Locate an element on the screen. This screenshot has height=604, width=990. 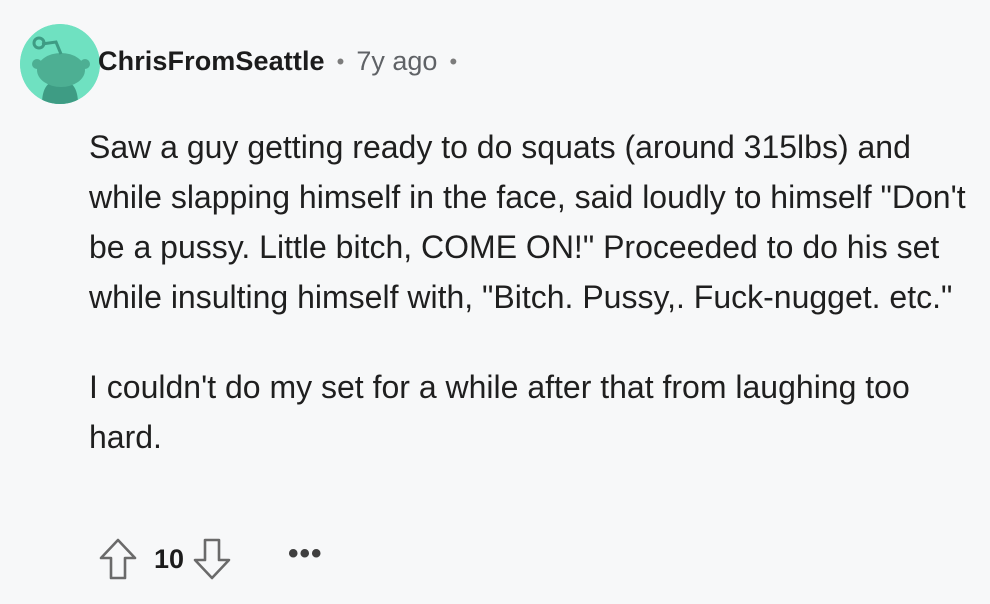
more-options-button: ••• is located at coordinates (305, 556).